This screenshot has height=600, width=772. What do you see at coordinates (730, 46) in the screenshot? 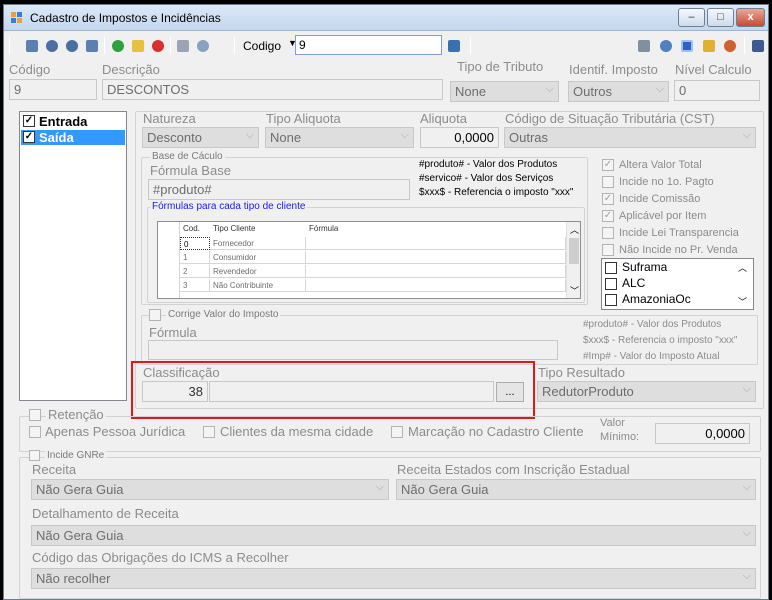
I see `user-icon` at bounding box center [730, 46].